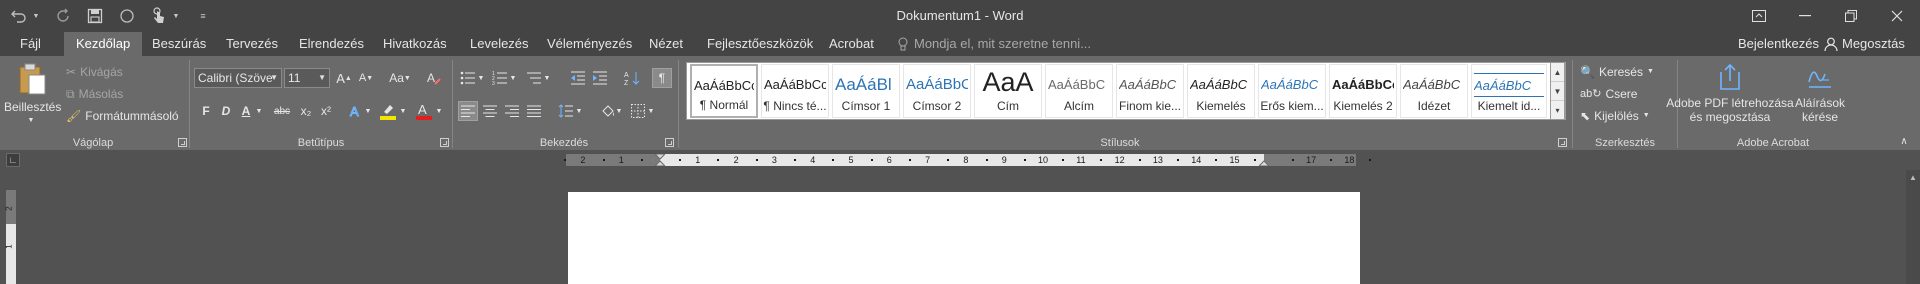 Image resolution: width=1920 pixels, height=284 pixels. What do you see at coordinates (246, 111) in the screenshot?
I see `underline-button: A` at bounding box center [246, 111].